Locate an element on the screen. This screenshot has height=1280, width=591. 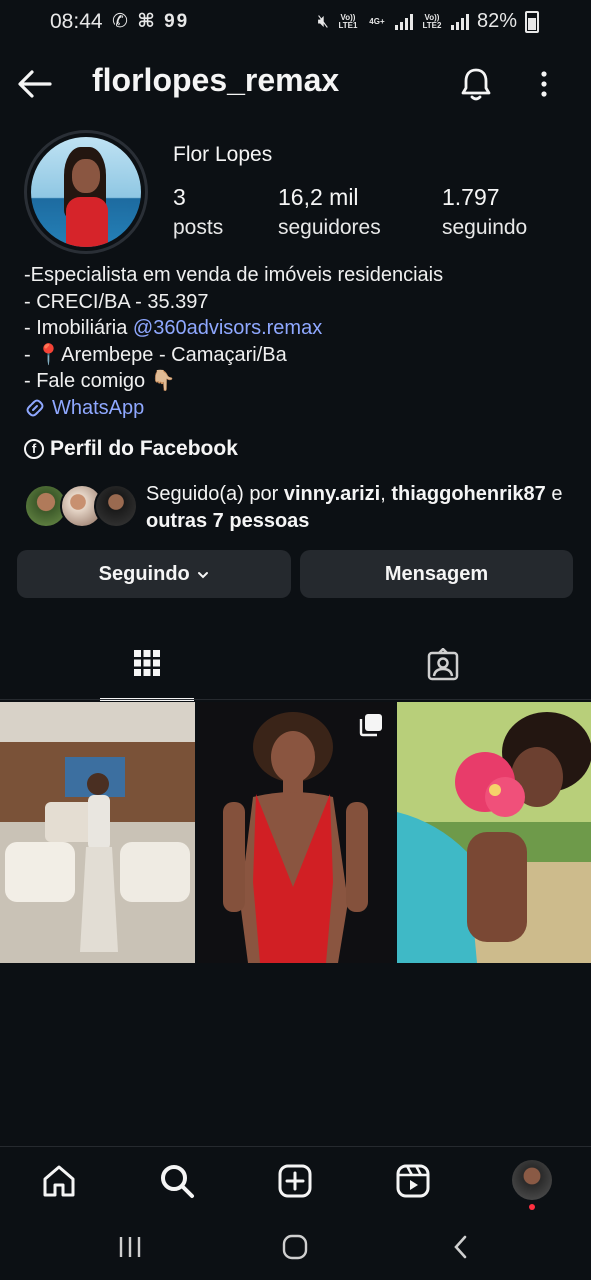
separator: e is located at coordinates (554, 494).